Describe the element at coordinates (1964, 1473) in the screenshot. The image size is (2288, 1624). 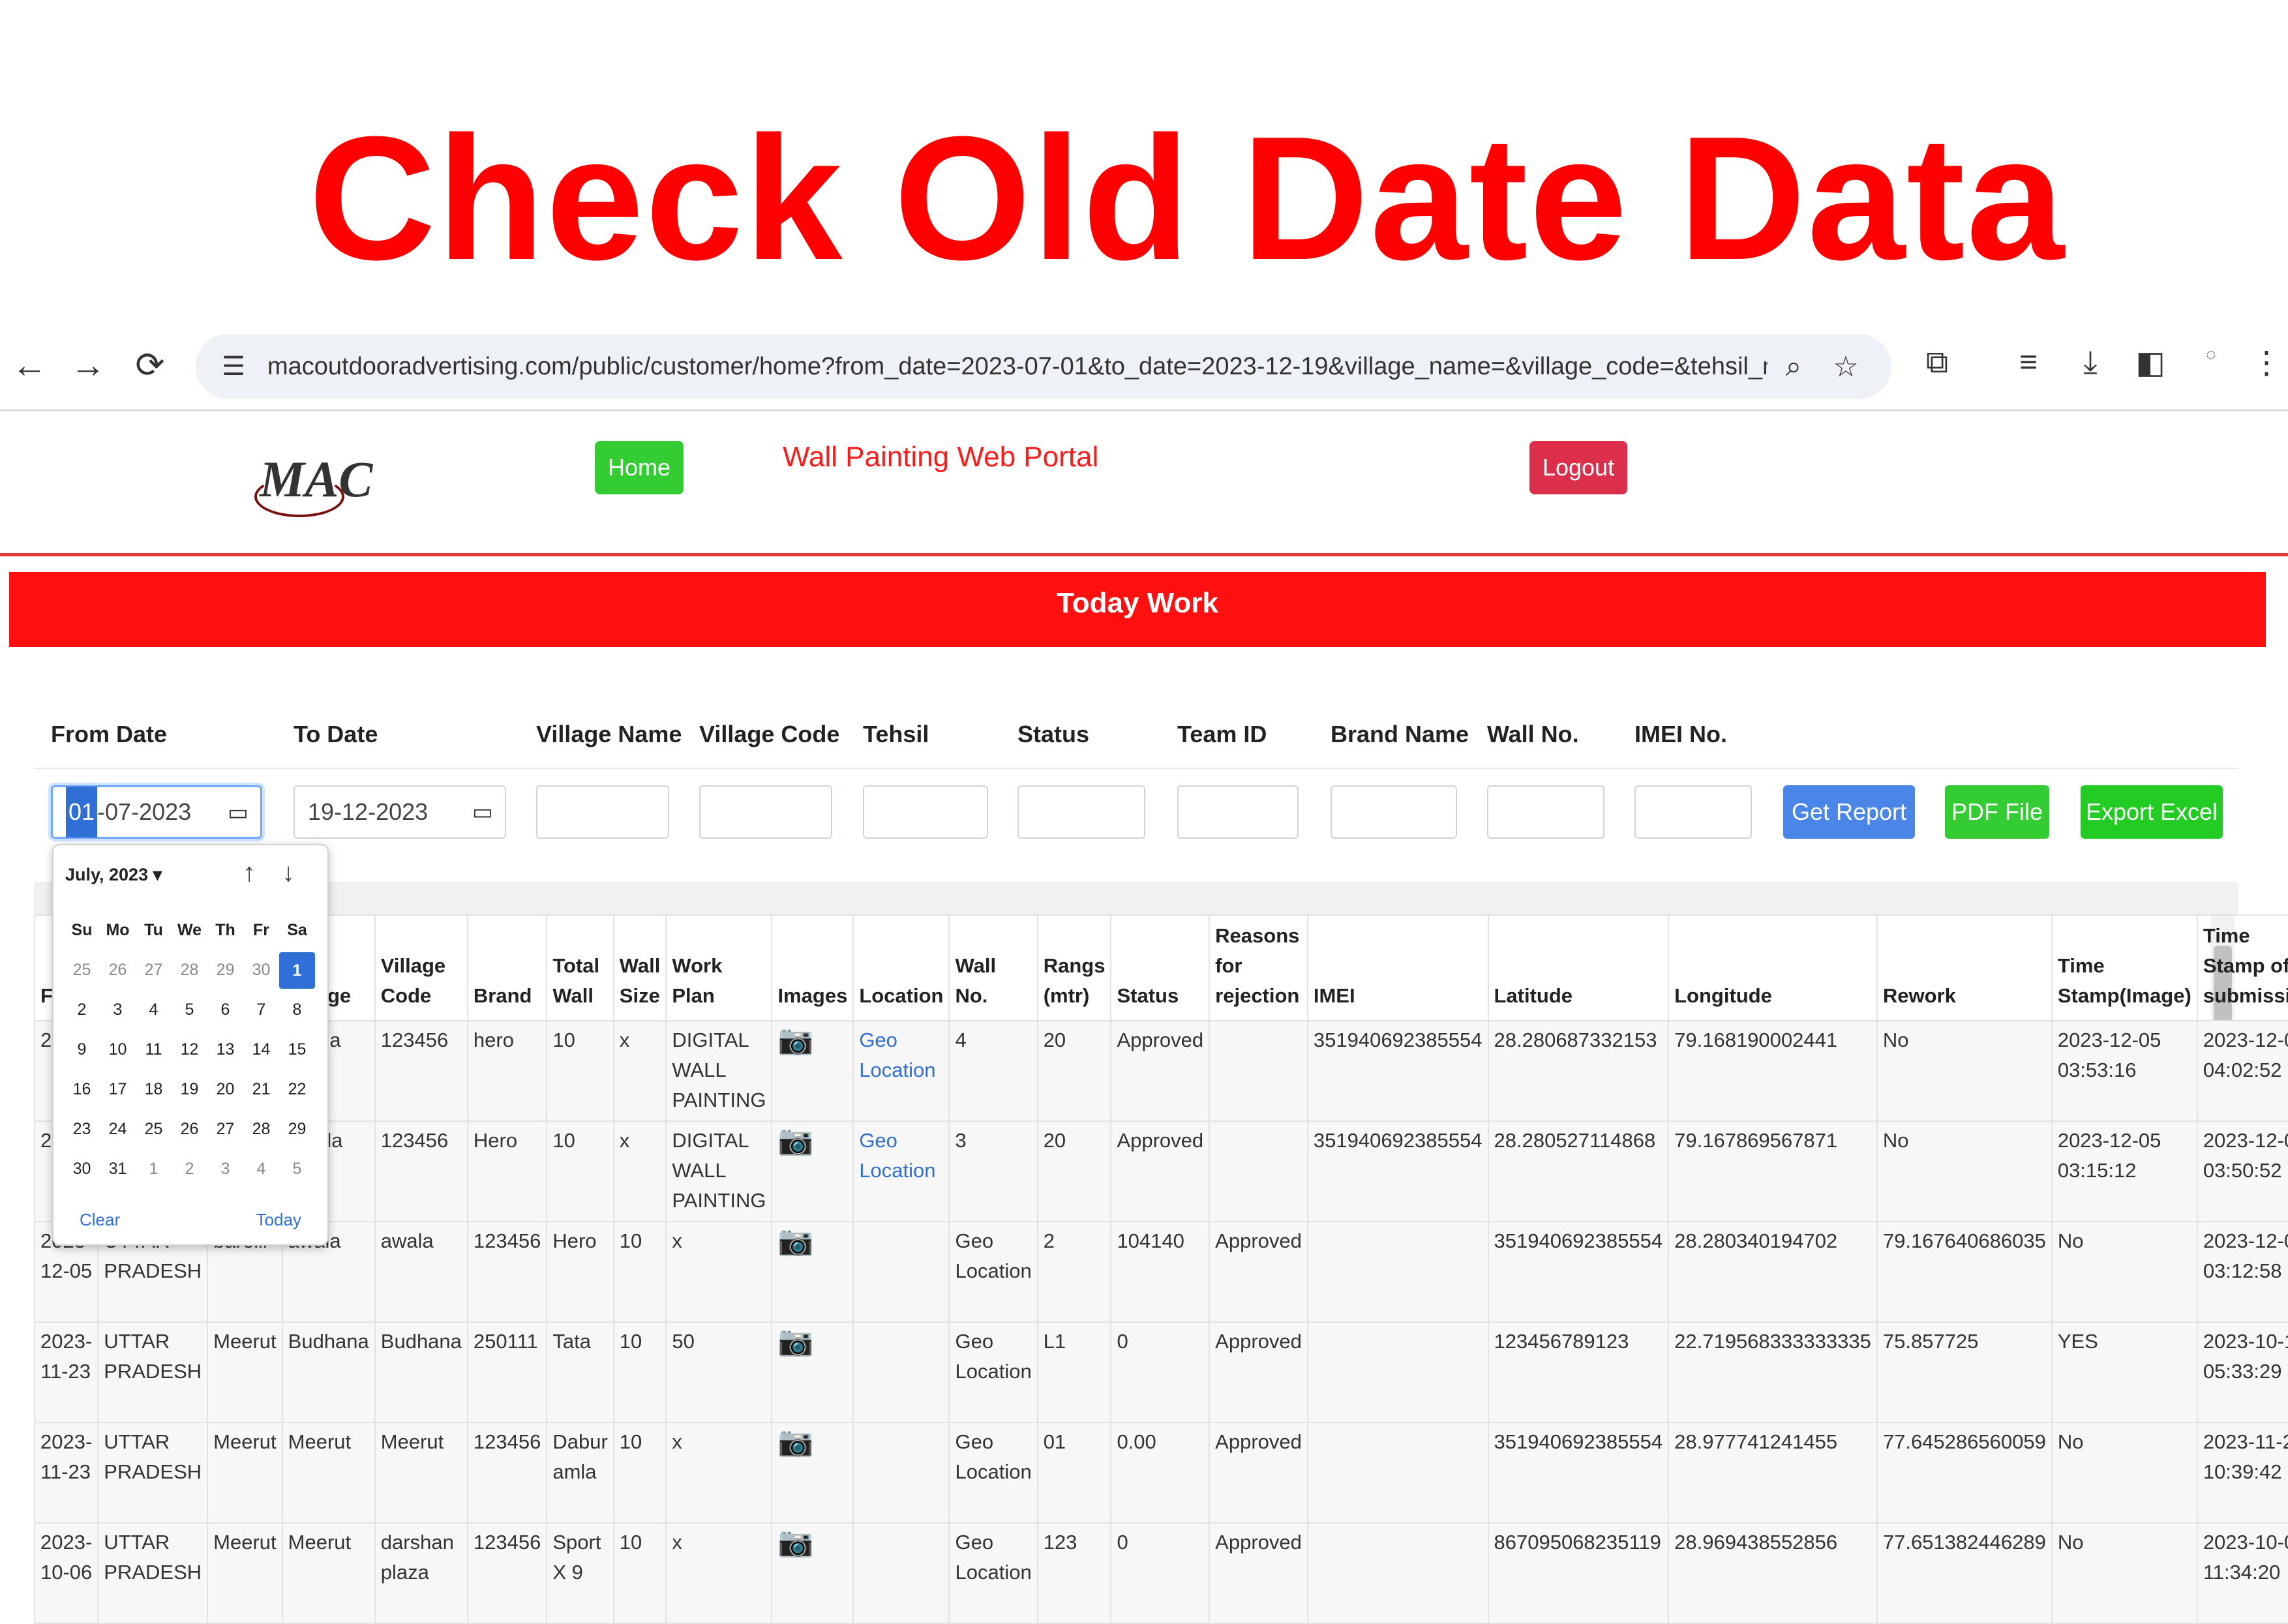
I see `table-cell: 77.645286560059` at that location.